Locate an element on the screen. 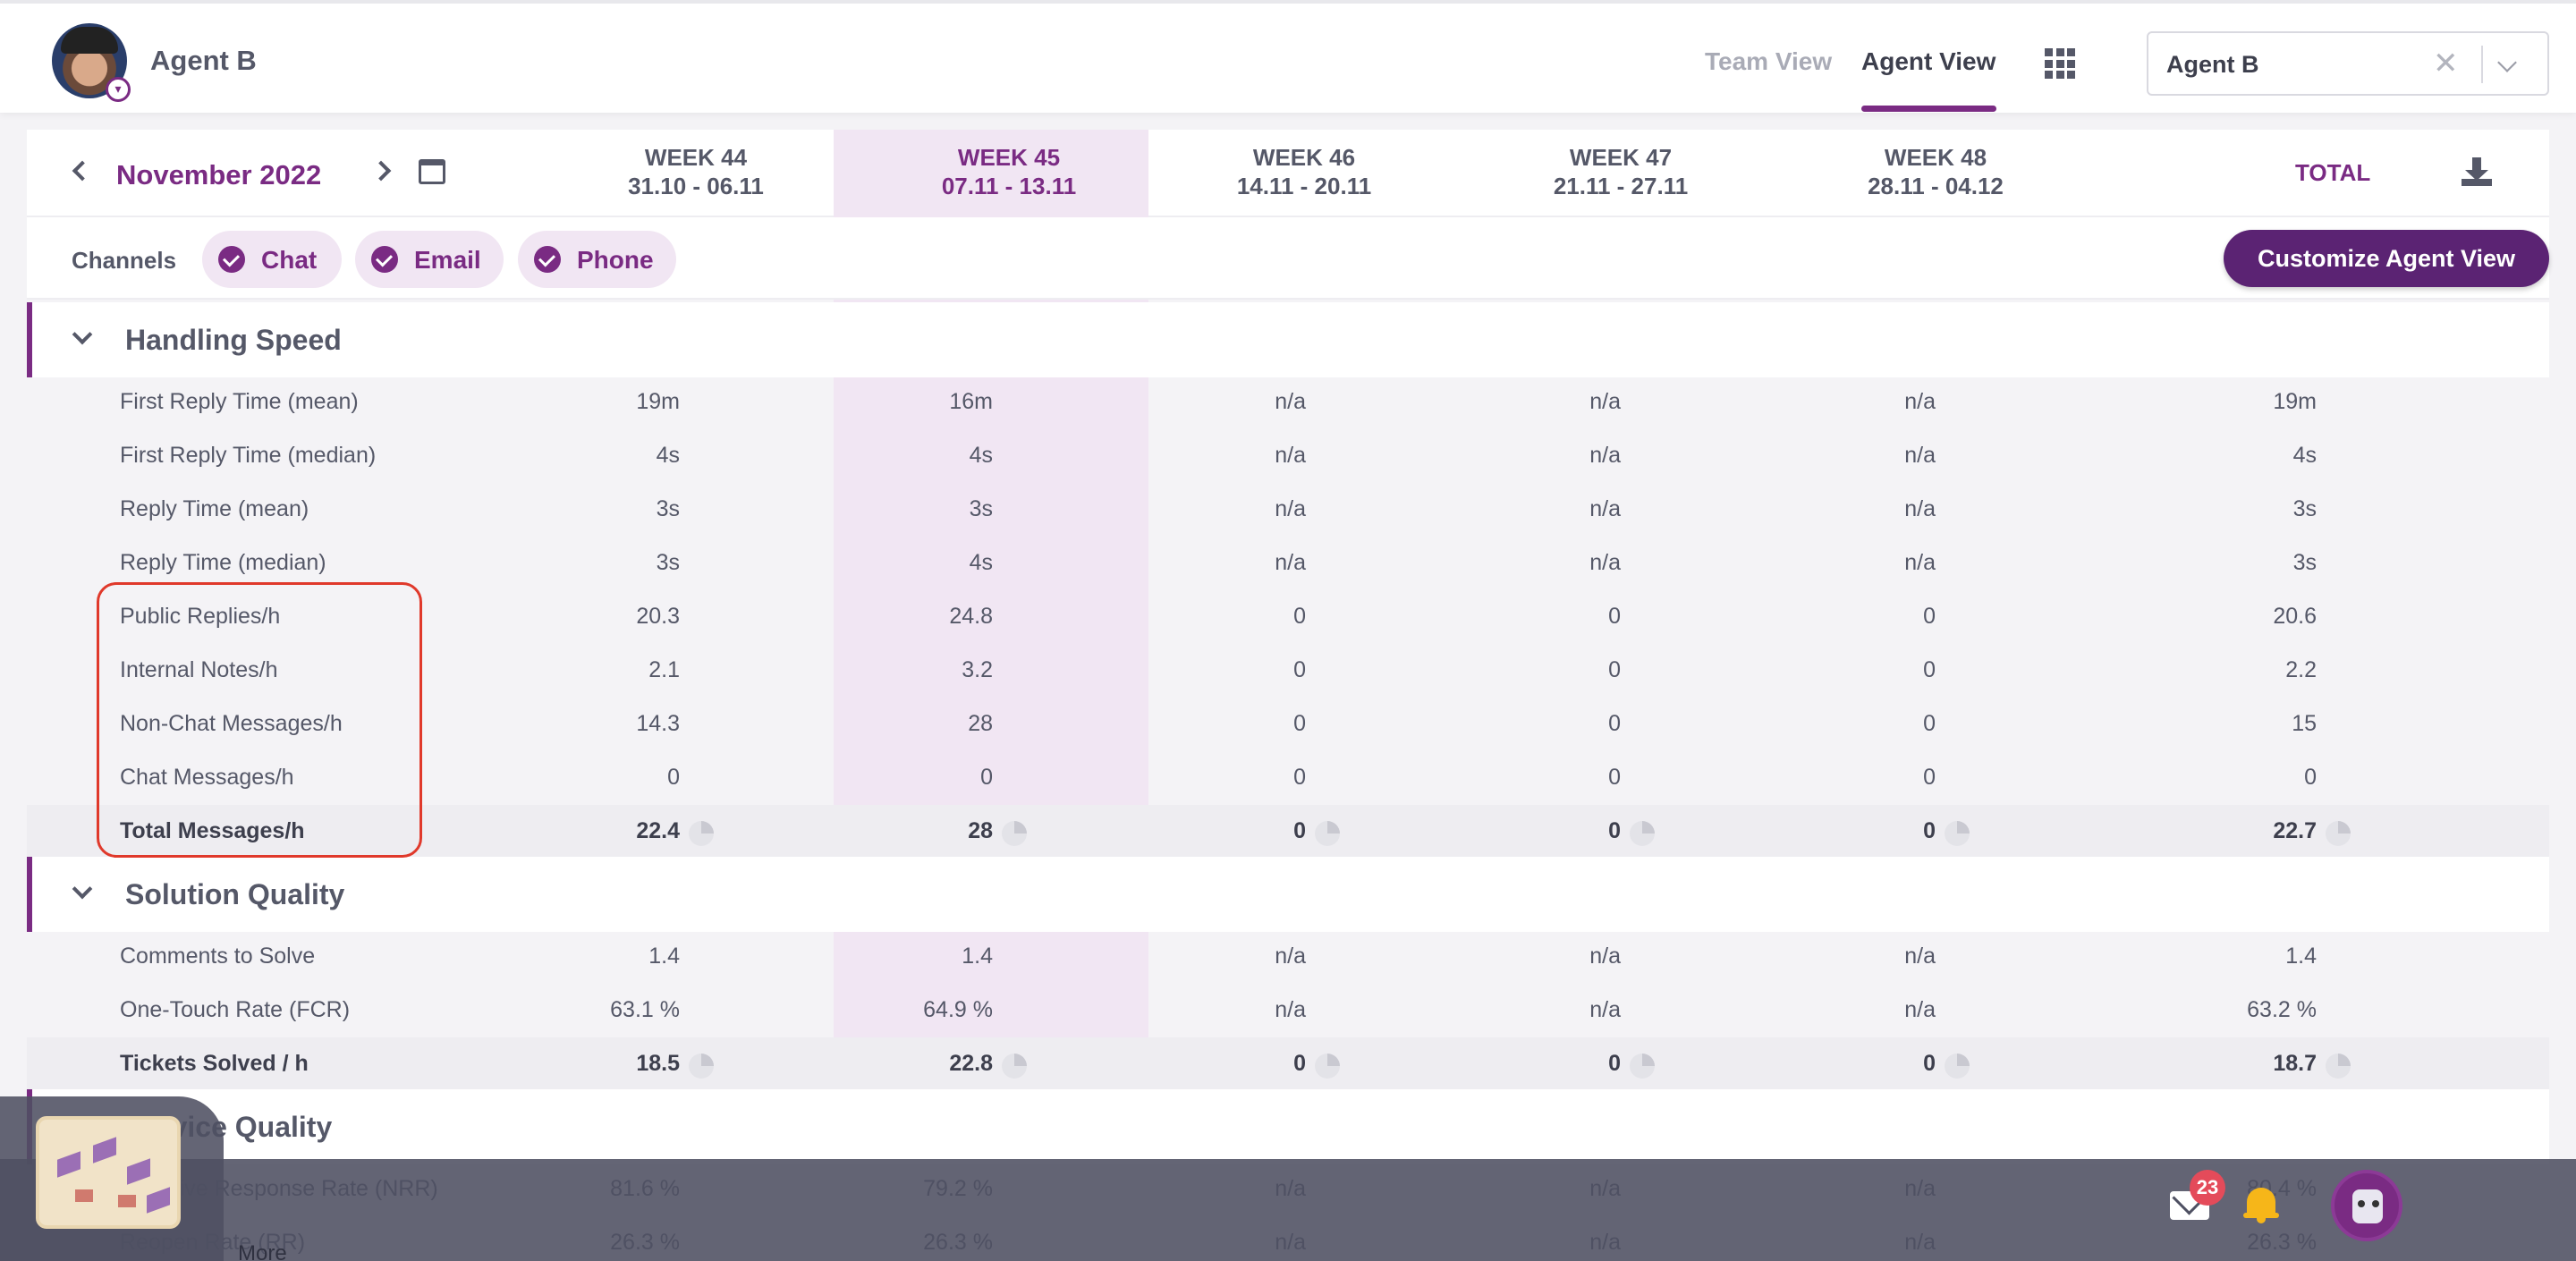 The height and width of the screenshot is (1261, 2576). row-label: Reply Time (median) is located at coordinates (223, 562).